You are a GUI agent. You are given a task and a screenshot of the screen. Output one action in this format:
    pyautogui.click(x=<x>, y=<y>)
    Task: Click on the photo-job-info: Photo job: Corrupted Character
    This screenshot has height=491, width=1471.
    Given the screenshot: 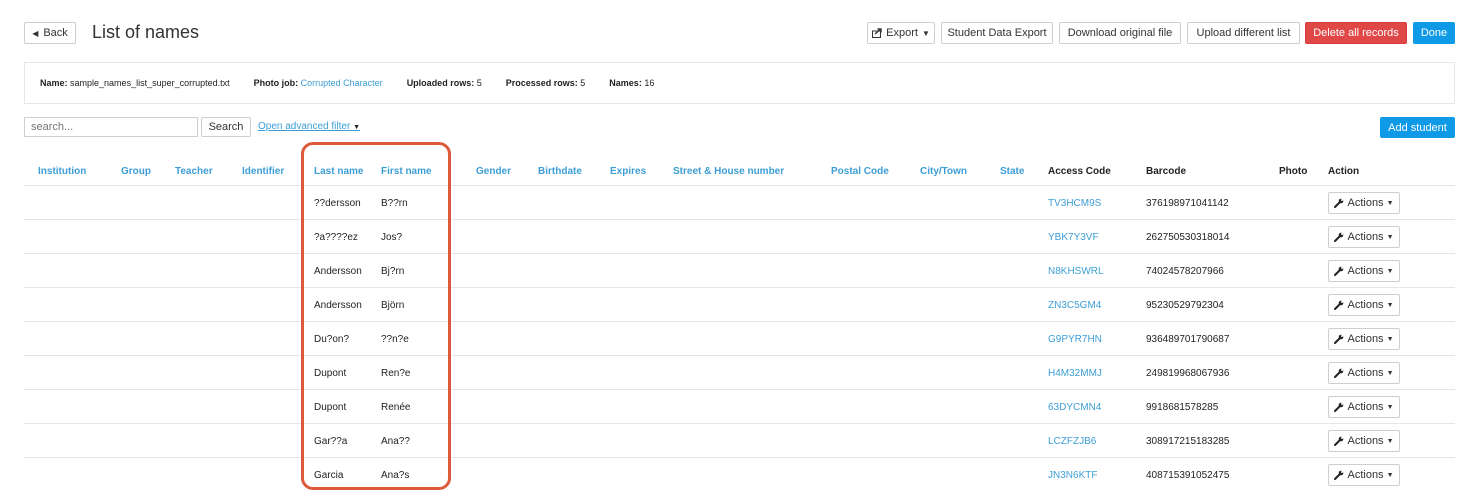 What is the action you would take?
    pyautogui.click(x=318, y=83)
    